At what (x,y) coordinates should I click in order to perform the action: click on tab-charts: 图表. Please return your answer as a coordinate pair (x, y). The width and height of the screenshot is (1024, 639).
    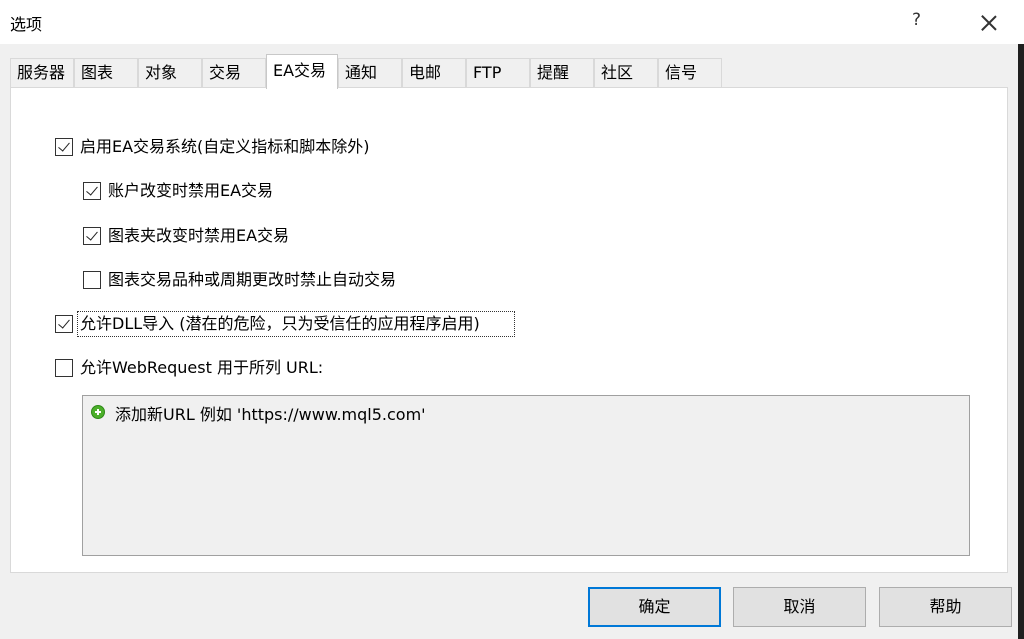
    Looking at the image, I should click on (106, 73).